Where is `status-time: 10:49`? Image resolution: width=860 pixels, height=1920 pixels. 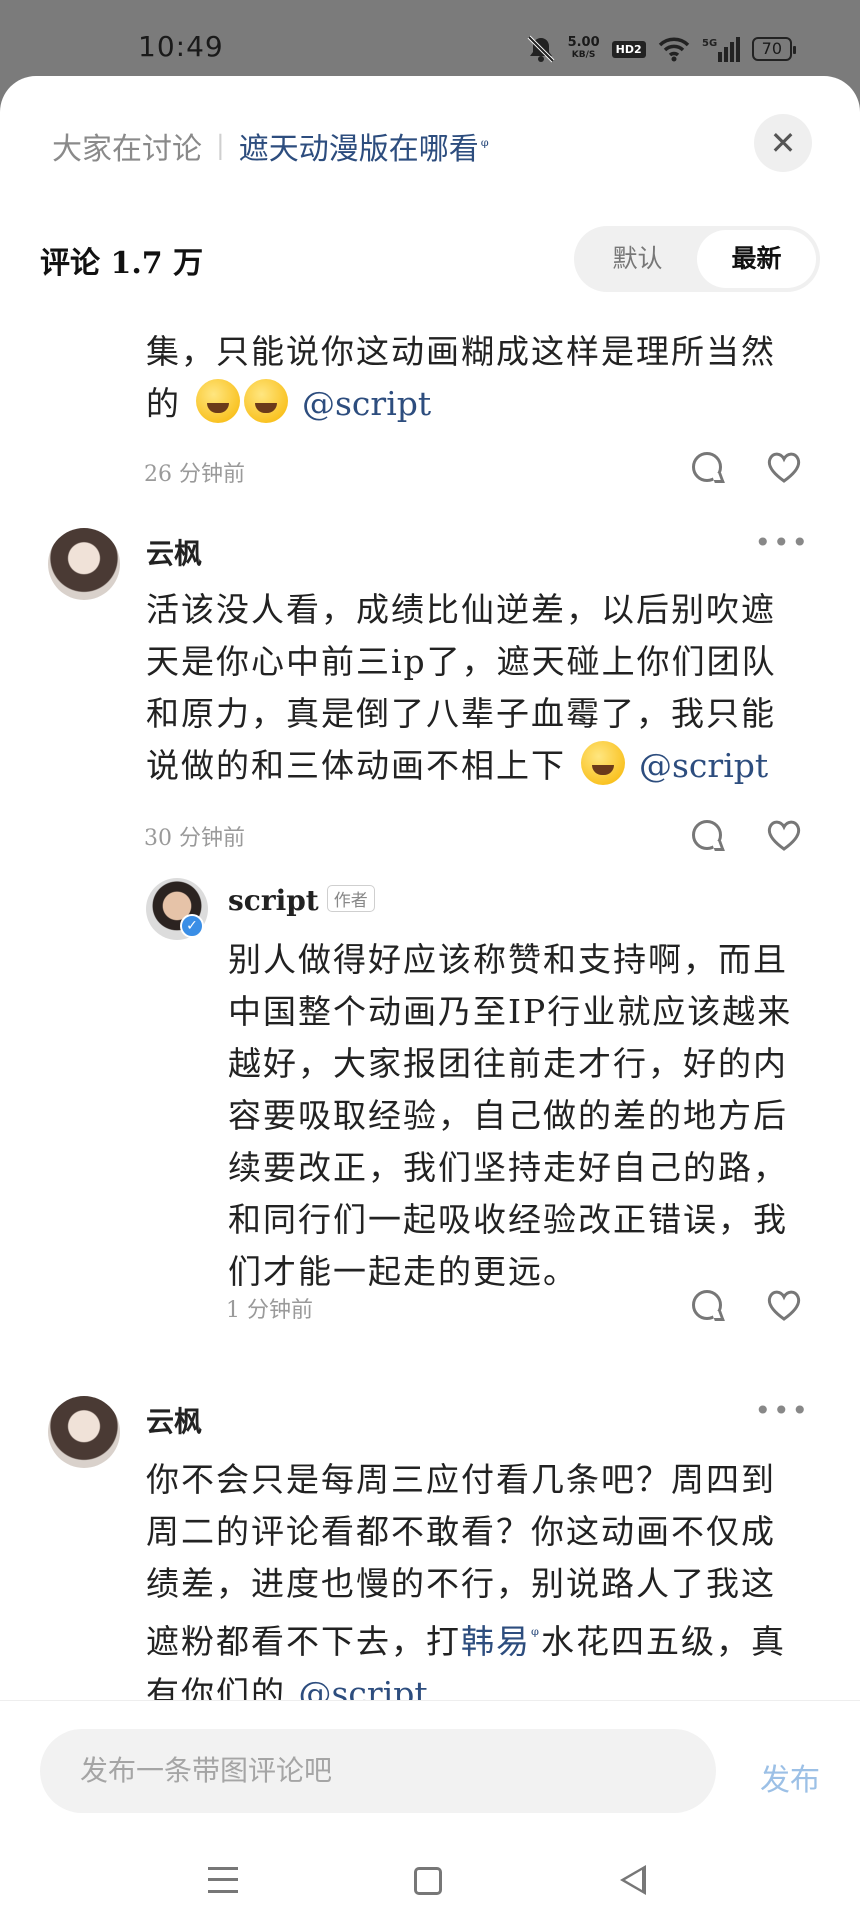 status-time: 10:49 is located at coordinates (181, 46).